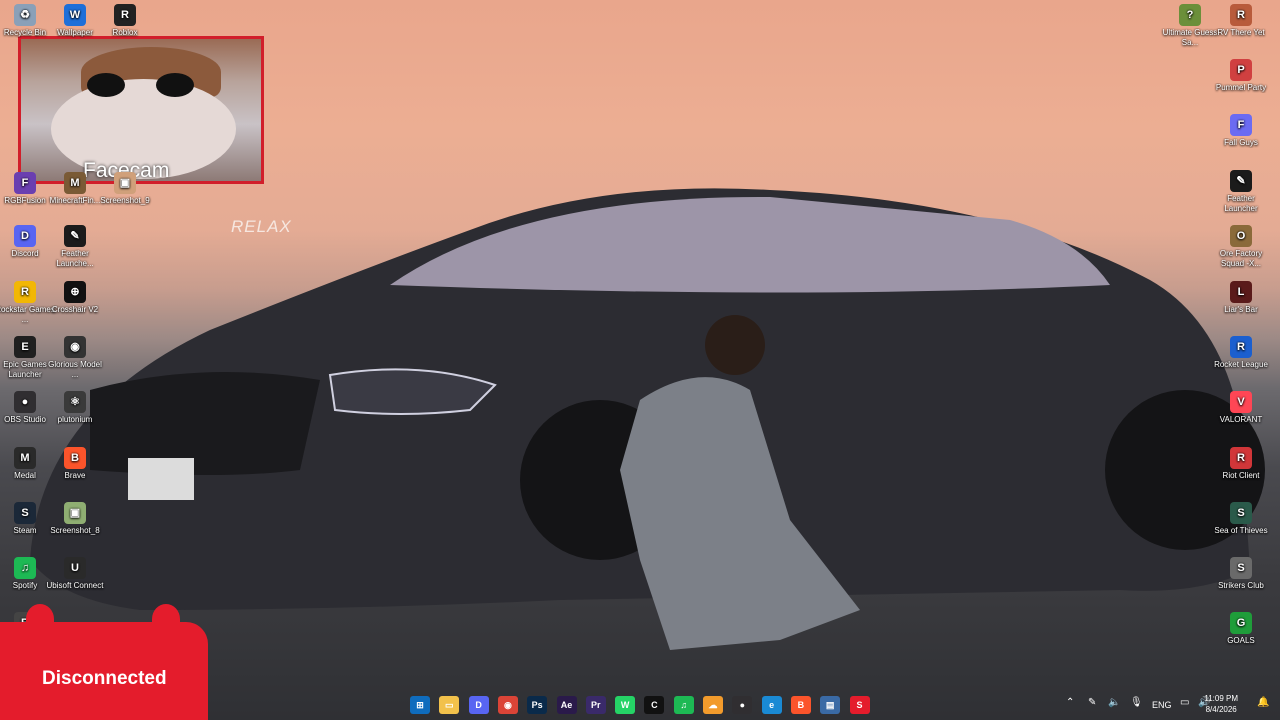  I want to click on desktop-icon-right-12: G GOALS, so click(1241, 629).